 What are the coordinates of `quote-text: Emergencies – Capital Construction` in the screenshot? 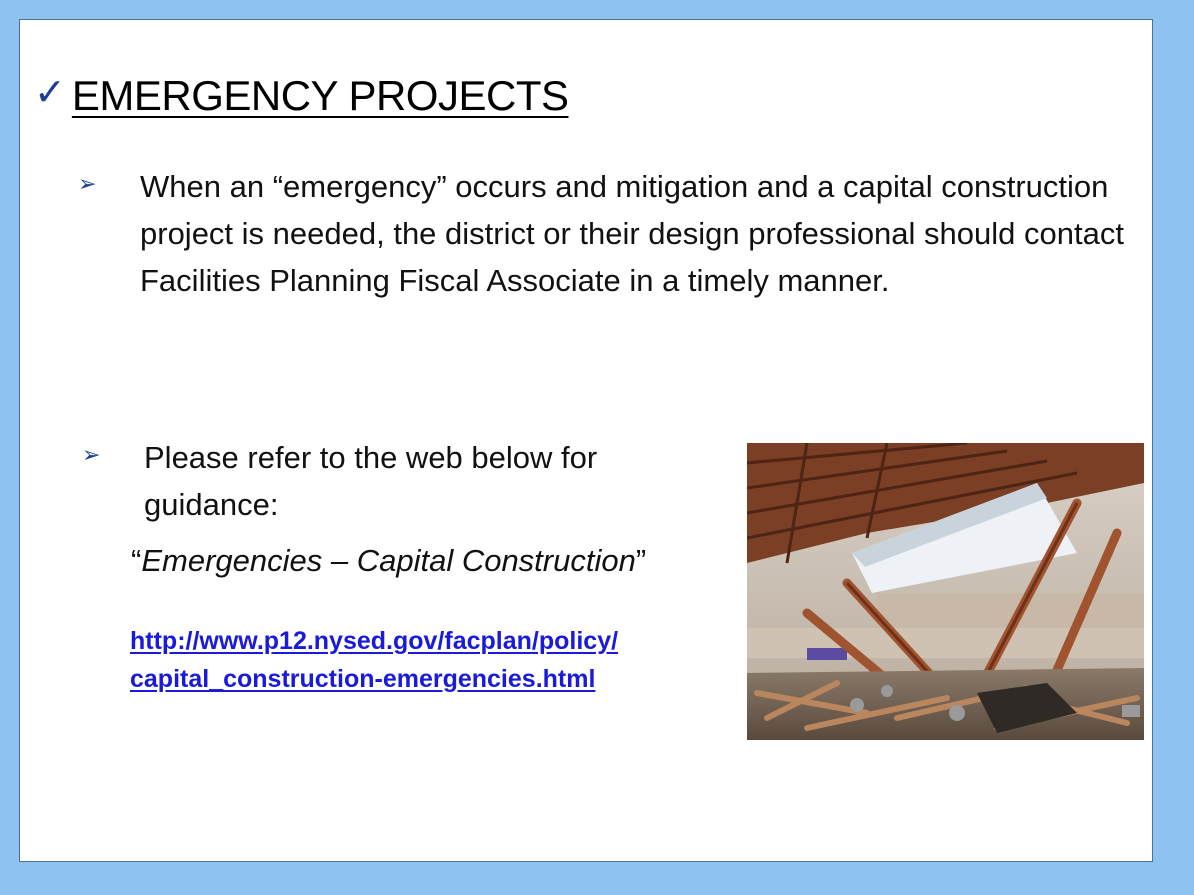 It's located at (388, 560).